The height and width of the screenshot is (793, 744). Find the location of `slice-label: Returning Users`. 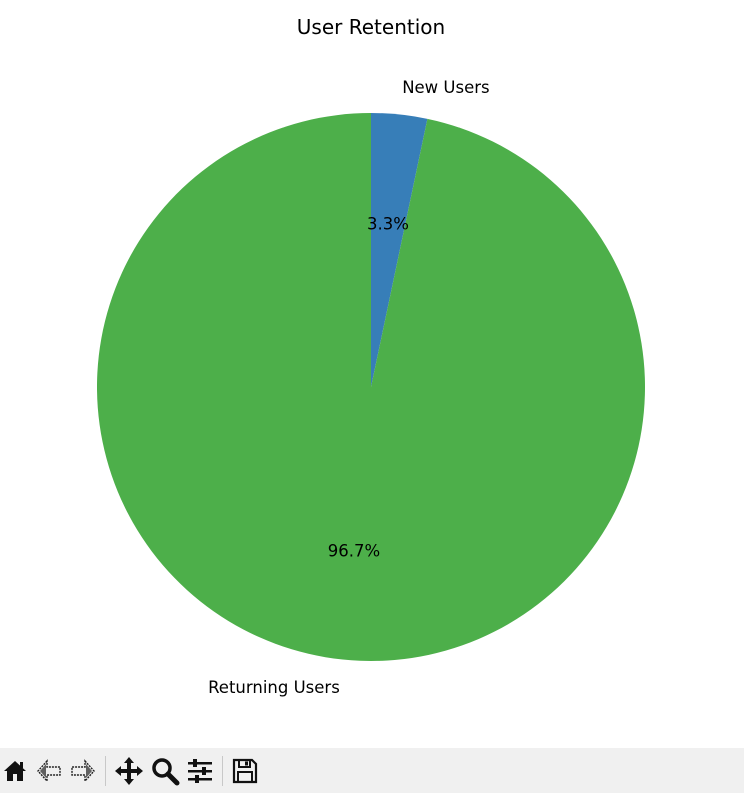

slice-label: Returning Users is located at coordinates (274, 687).